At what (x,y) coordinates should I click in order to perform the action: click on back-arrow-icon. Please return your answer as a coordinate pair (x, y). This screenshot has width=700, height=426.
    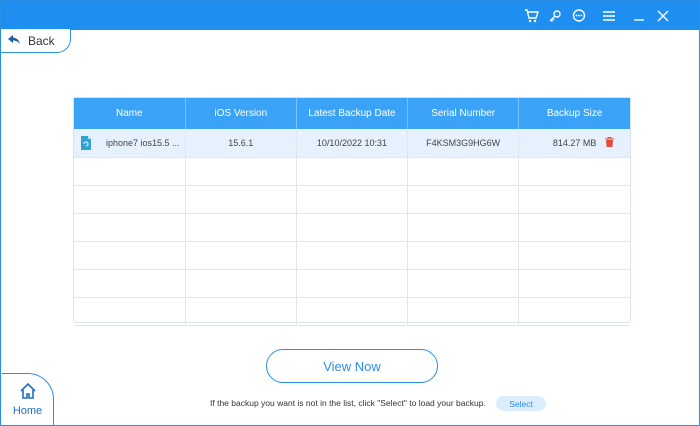
    Looking at the image, I should click on (14, 41).